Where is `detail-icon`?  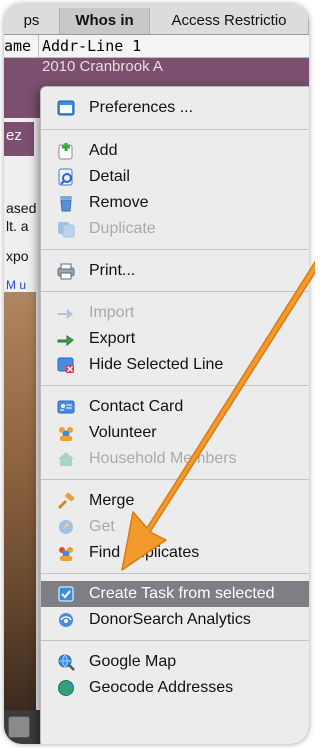
detail-icon is located at coordinates (65, 177).